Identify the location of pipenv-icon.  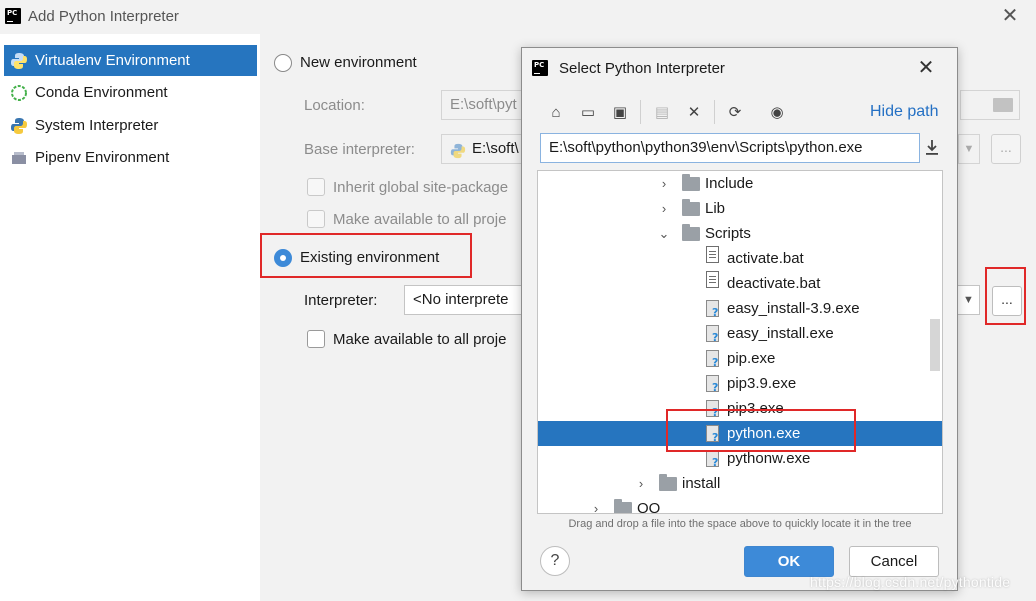
(19, 158).